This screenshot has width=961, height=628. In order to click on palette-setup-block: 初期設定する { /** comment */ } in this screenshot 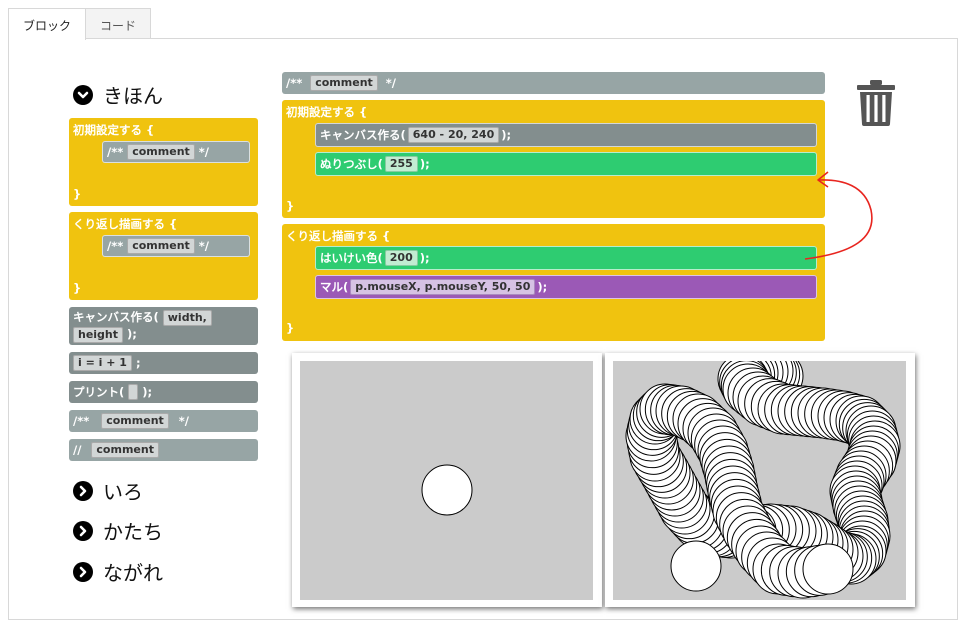, I will do `click(163, 162)`.